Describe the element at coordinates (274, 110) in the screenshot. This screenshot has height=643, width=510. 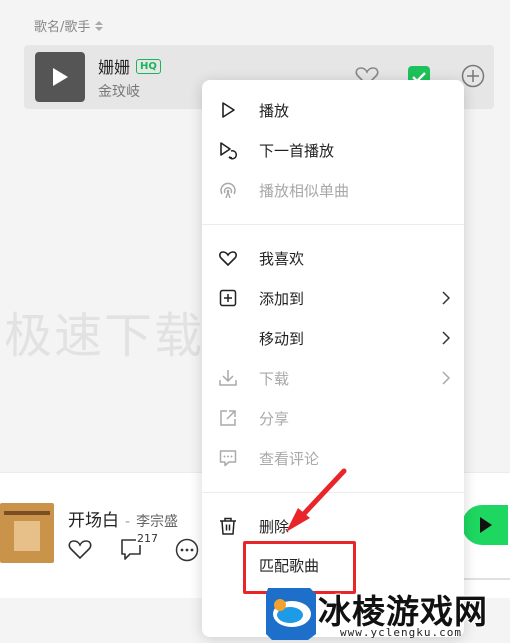
I see `menu-item-label: 播放` at that location.